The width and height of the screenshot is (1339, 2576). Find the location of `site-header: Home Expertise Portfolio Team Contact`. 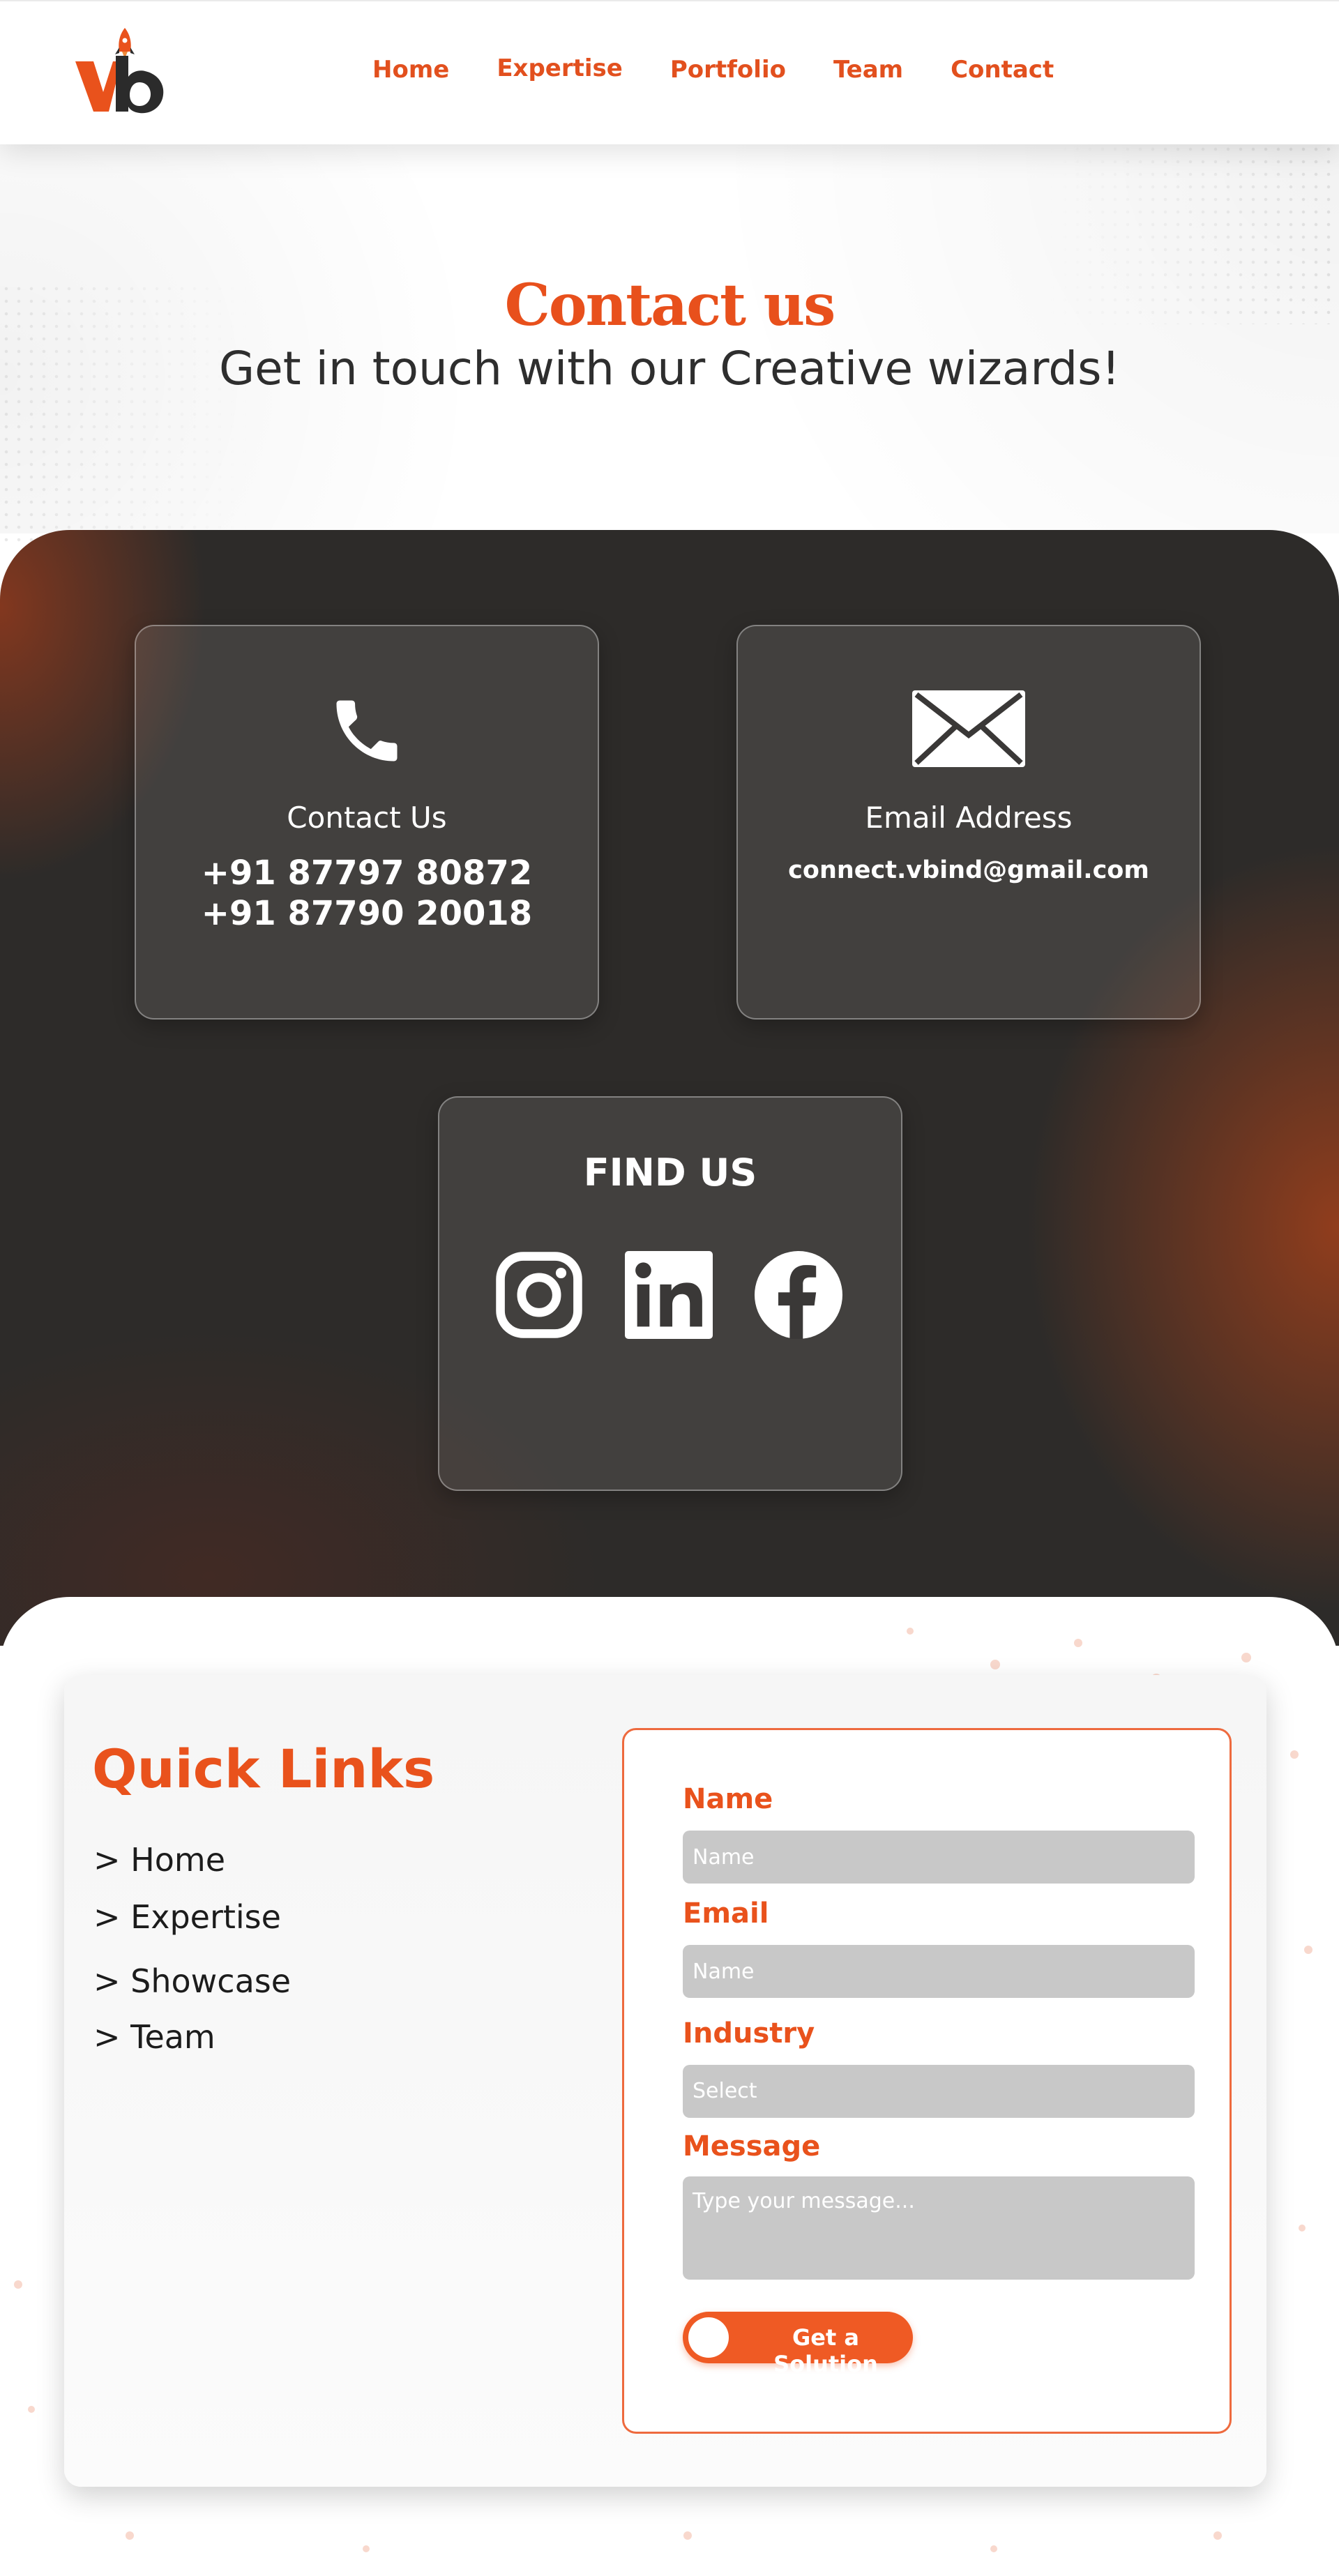

site-header: Home Expertise Portfolio Team Contact is located at coordinates (669, 72).